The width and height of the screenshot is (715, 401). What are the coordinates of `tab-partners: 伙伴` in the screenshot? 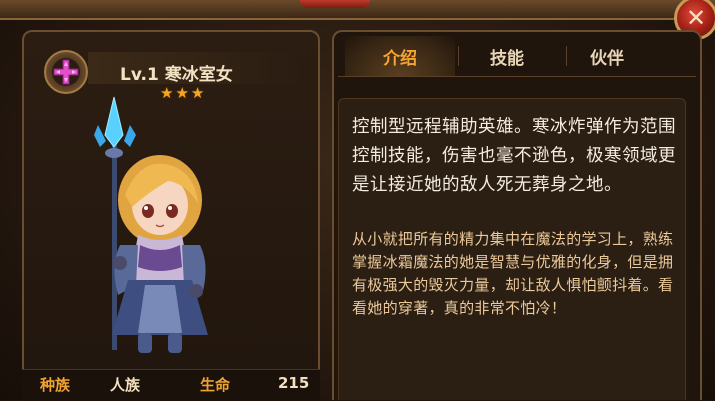 It's located at (607, 56).